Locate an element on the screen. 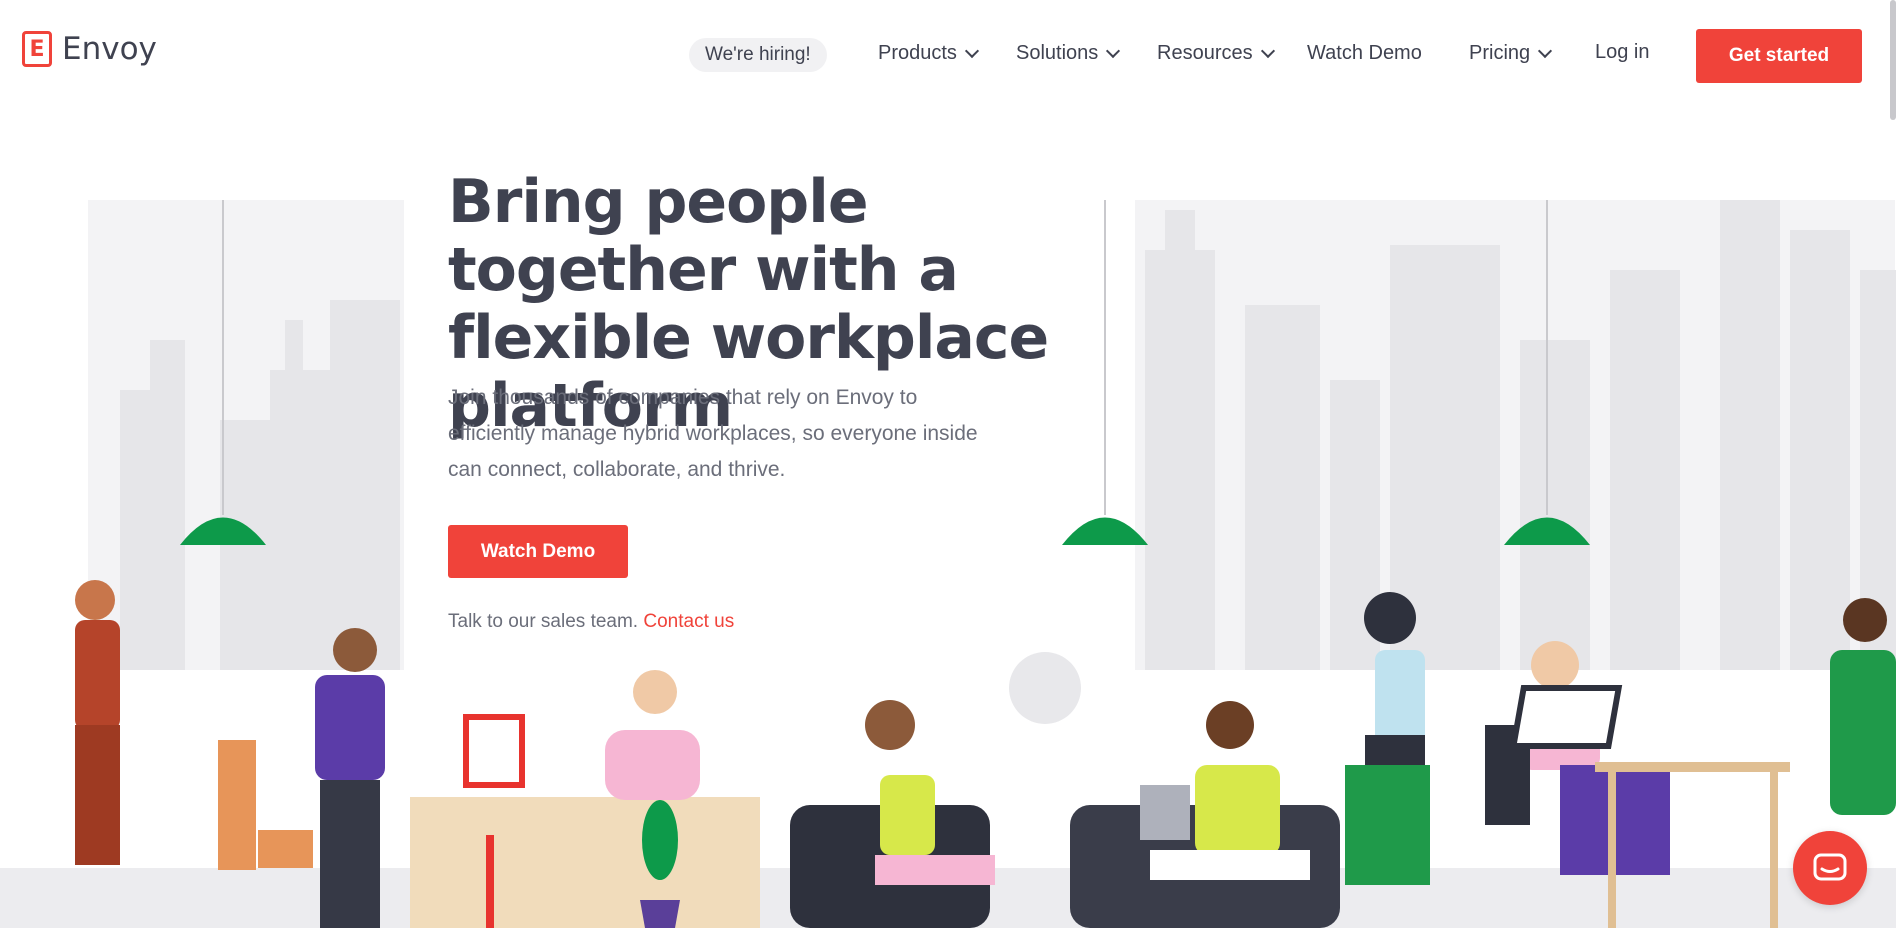 The width and height of the screenshot is (1896, 928). nav-resources-label: Resources is located at coordinates (1205, 53).